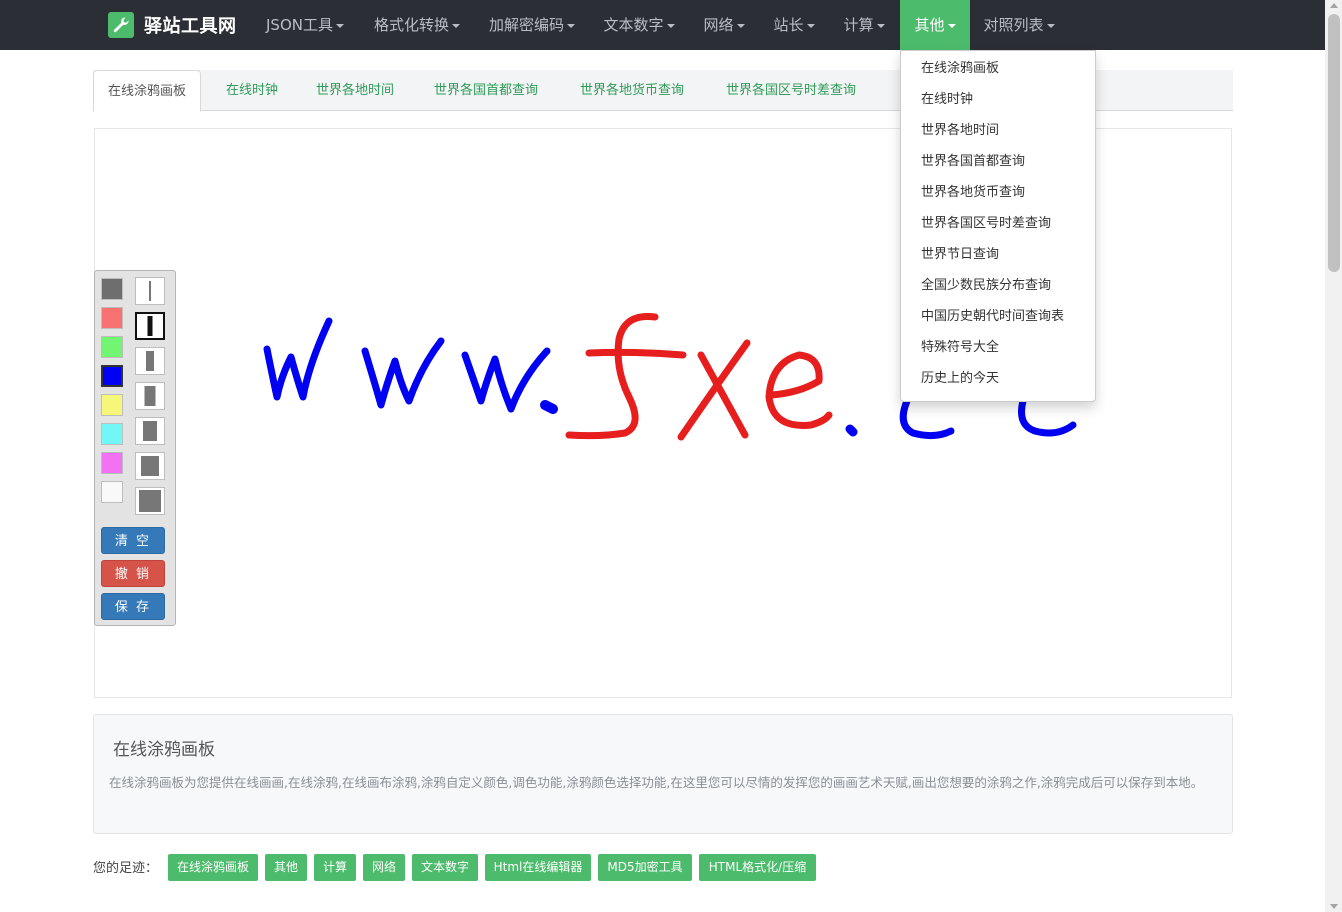  I want to click on nav-webmaster: 站长, so click(794, 25).